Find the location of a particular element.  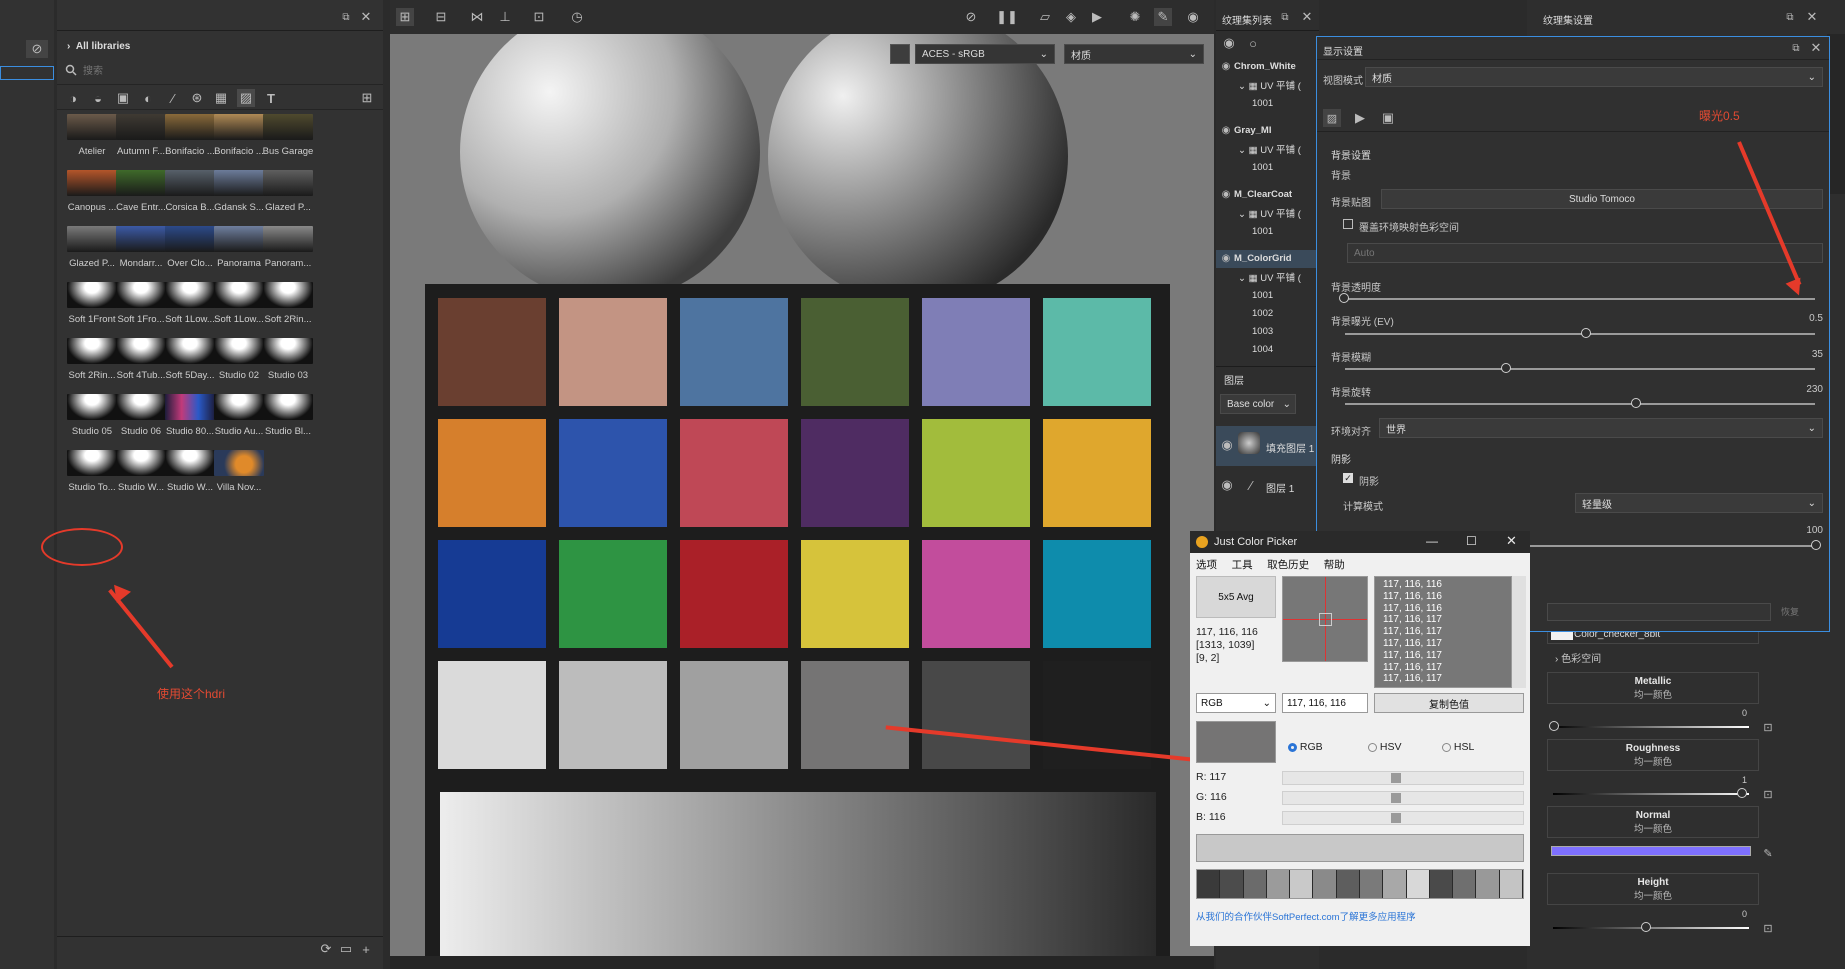

override-checkbox is located at coordinates (1348, 224).